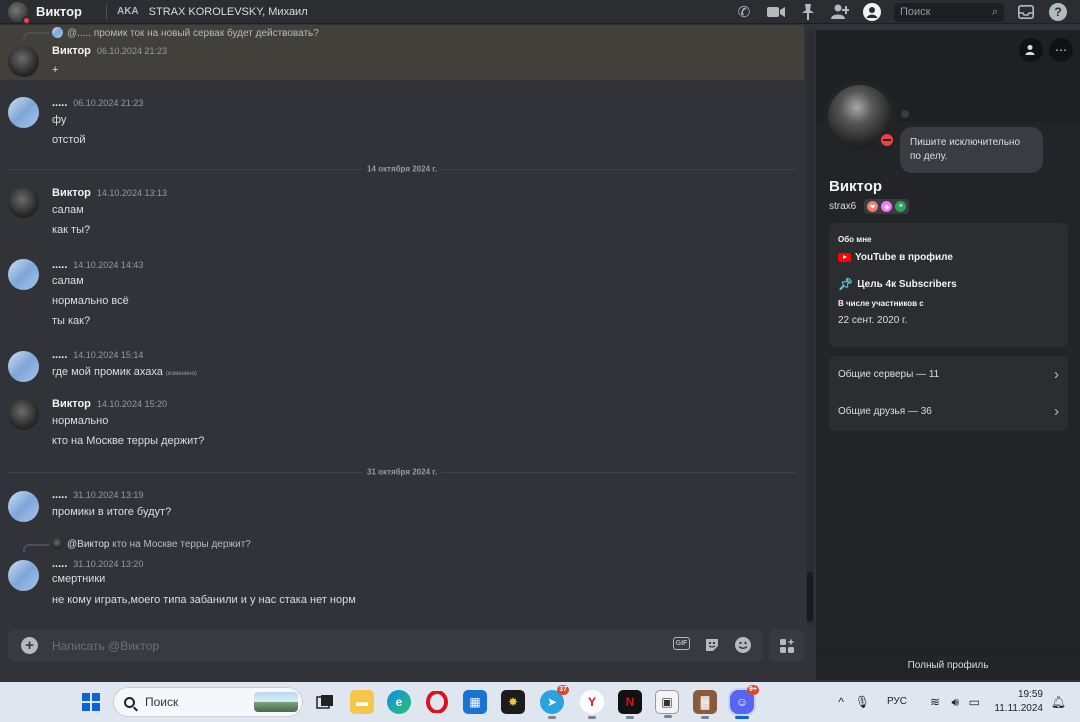 This screenshot has width=1080, height=722. Describe the element at coordinates (71, 230) in the screenshot. I see `message-text: как ты?` at that location.